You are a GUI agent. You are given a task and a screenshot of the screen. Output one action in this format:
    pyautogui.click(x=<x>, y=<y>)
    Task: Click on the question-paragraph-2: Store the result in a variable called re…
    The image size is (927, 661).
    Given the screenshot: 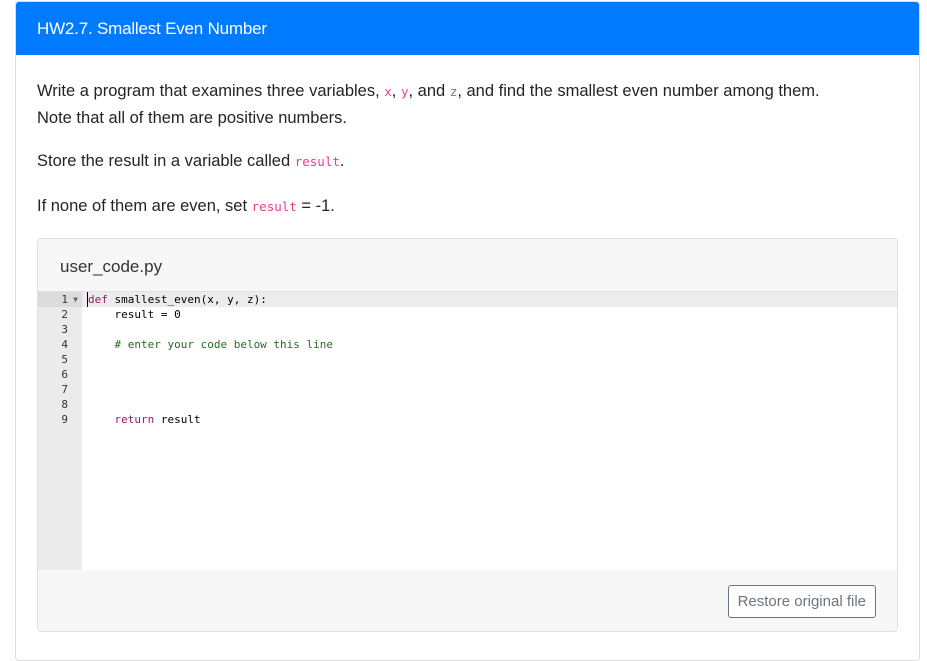 What is the action you would take?
    pyautogui.click(x=467, y=153)
    